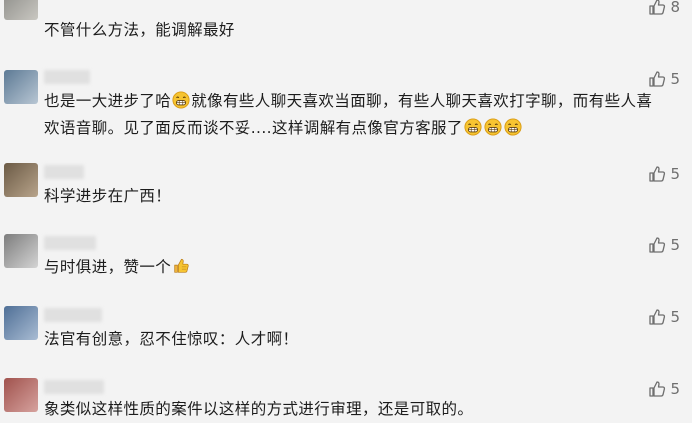  I want to click on comment-text: 不管什么方法，能调解最好, so click(139, 30).